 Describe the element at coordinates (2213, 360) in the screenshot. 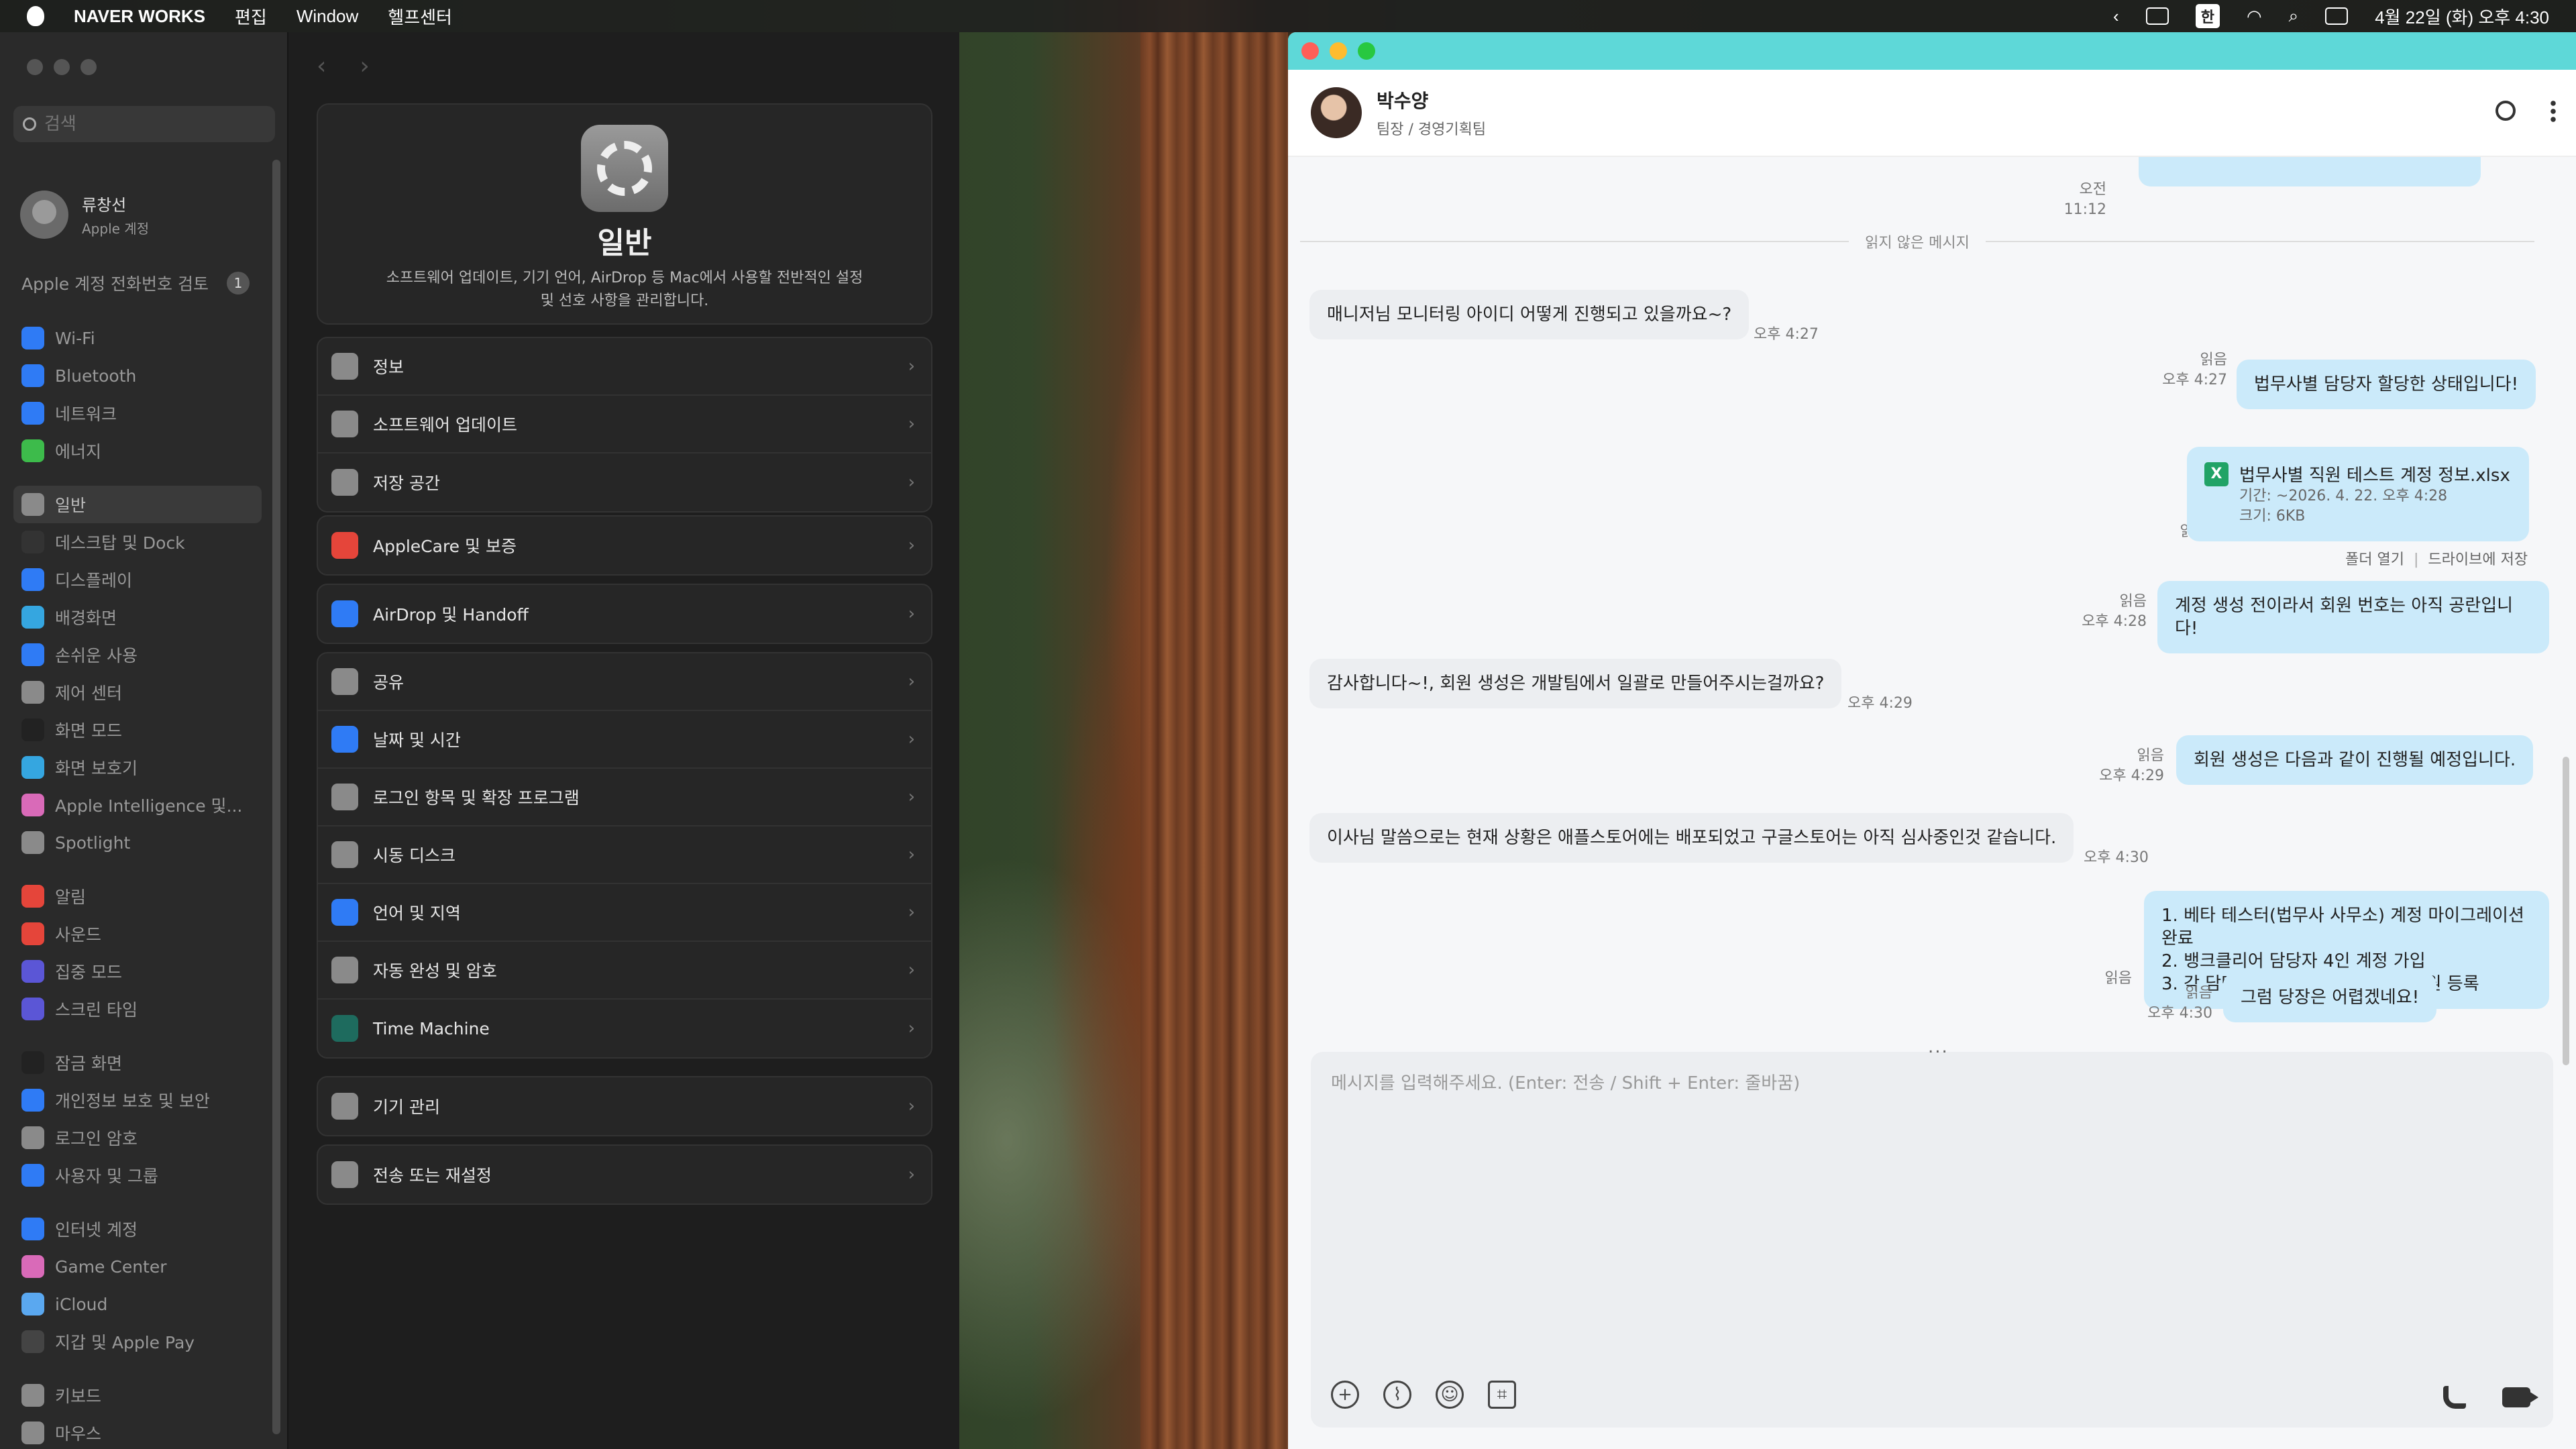

I see `read-label: 읽음` at that location.